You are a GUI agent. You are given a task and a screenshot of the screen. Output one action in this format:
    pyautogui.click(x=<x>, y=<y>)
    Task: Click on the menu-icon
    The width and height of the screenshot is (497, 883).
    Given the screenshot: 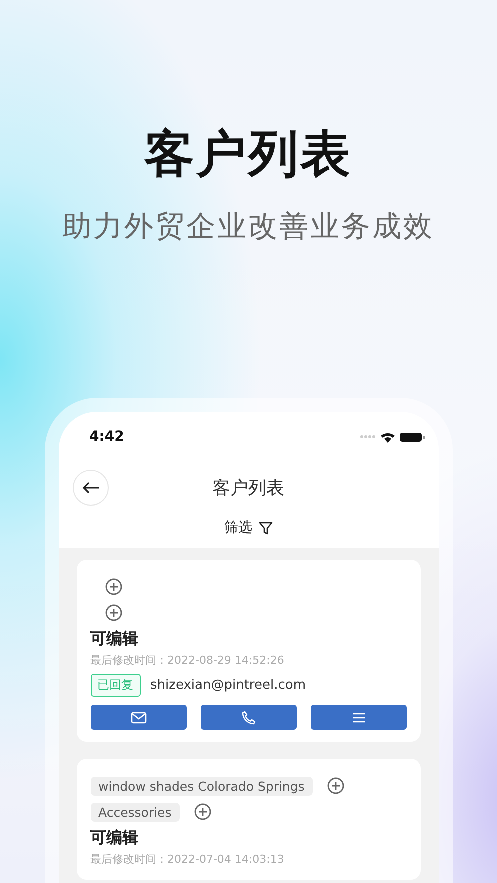 What is the action you would take?
    pyautogui.click(x=359, y=717)
    